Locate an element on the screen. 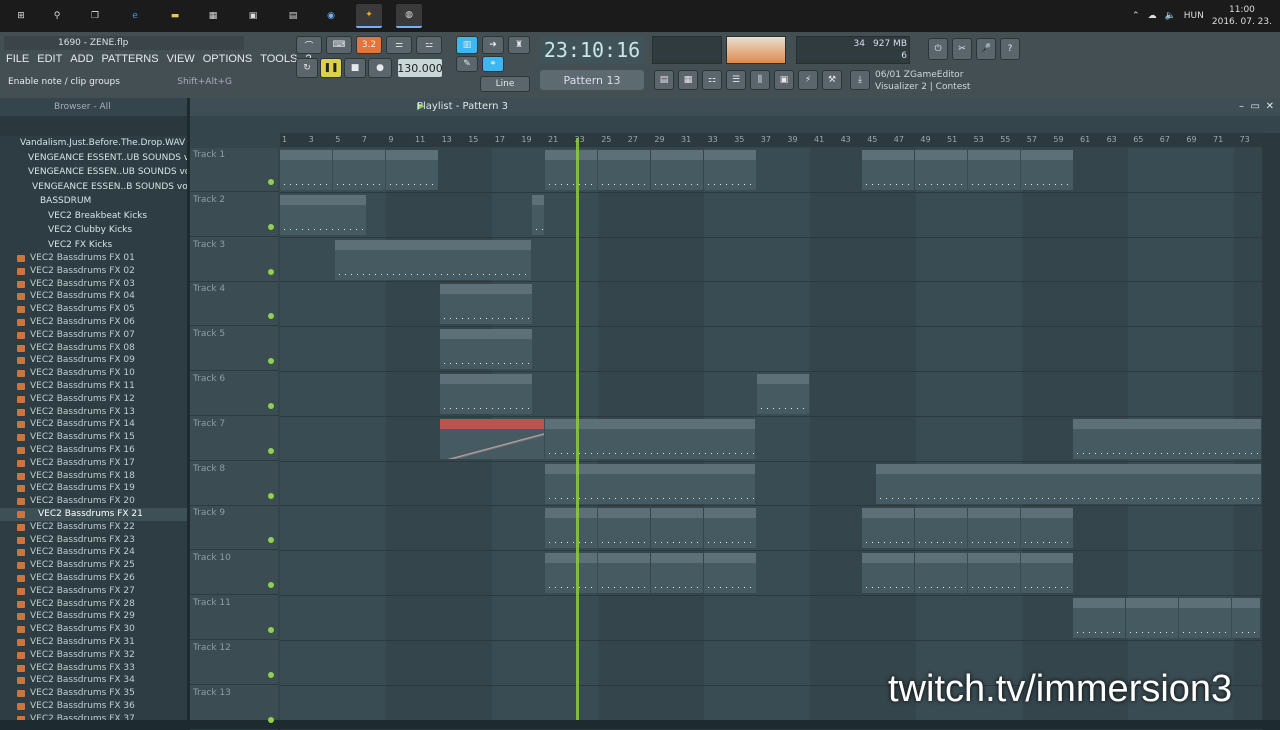 This screenshot has height=730, width=1280. track-header: Track 7 is located at coordinates (234, 439).